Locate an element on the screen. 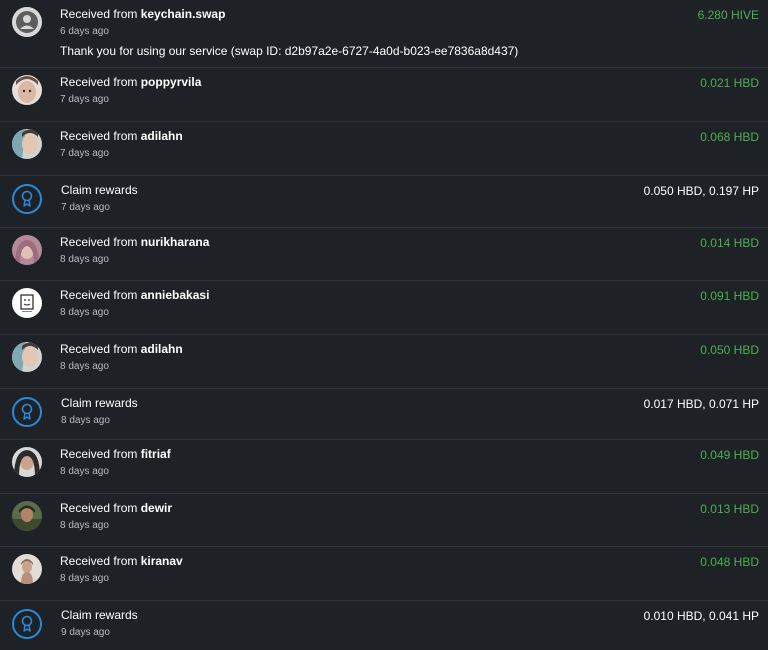 The height and width of the screenshot is (650, 768). sender-username-link: poppyrvila is located at coordinates (171, 82).